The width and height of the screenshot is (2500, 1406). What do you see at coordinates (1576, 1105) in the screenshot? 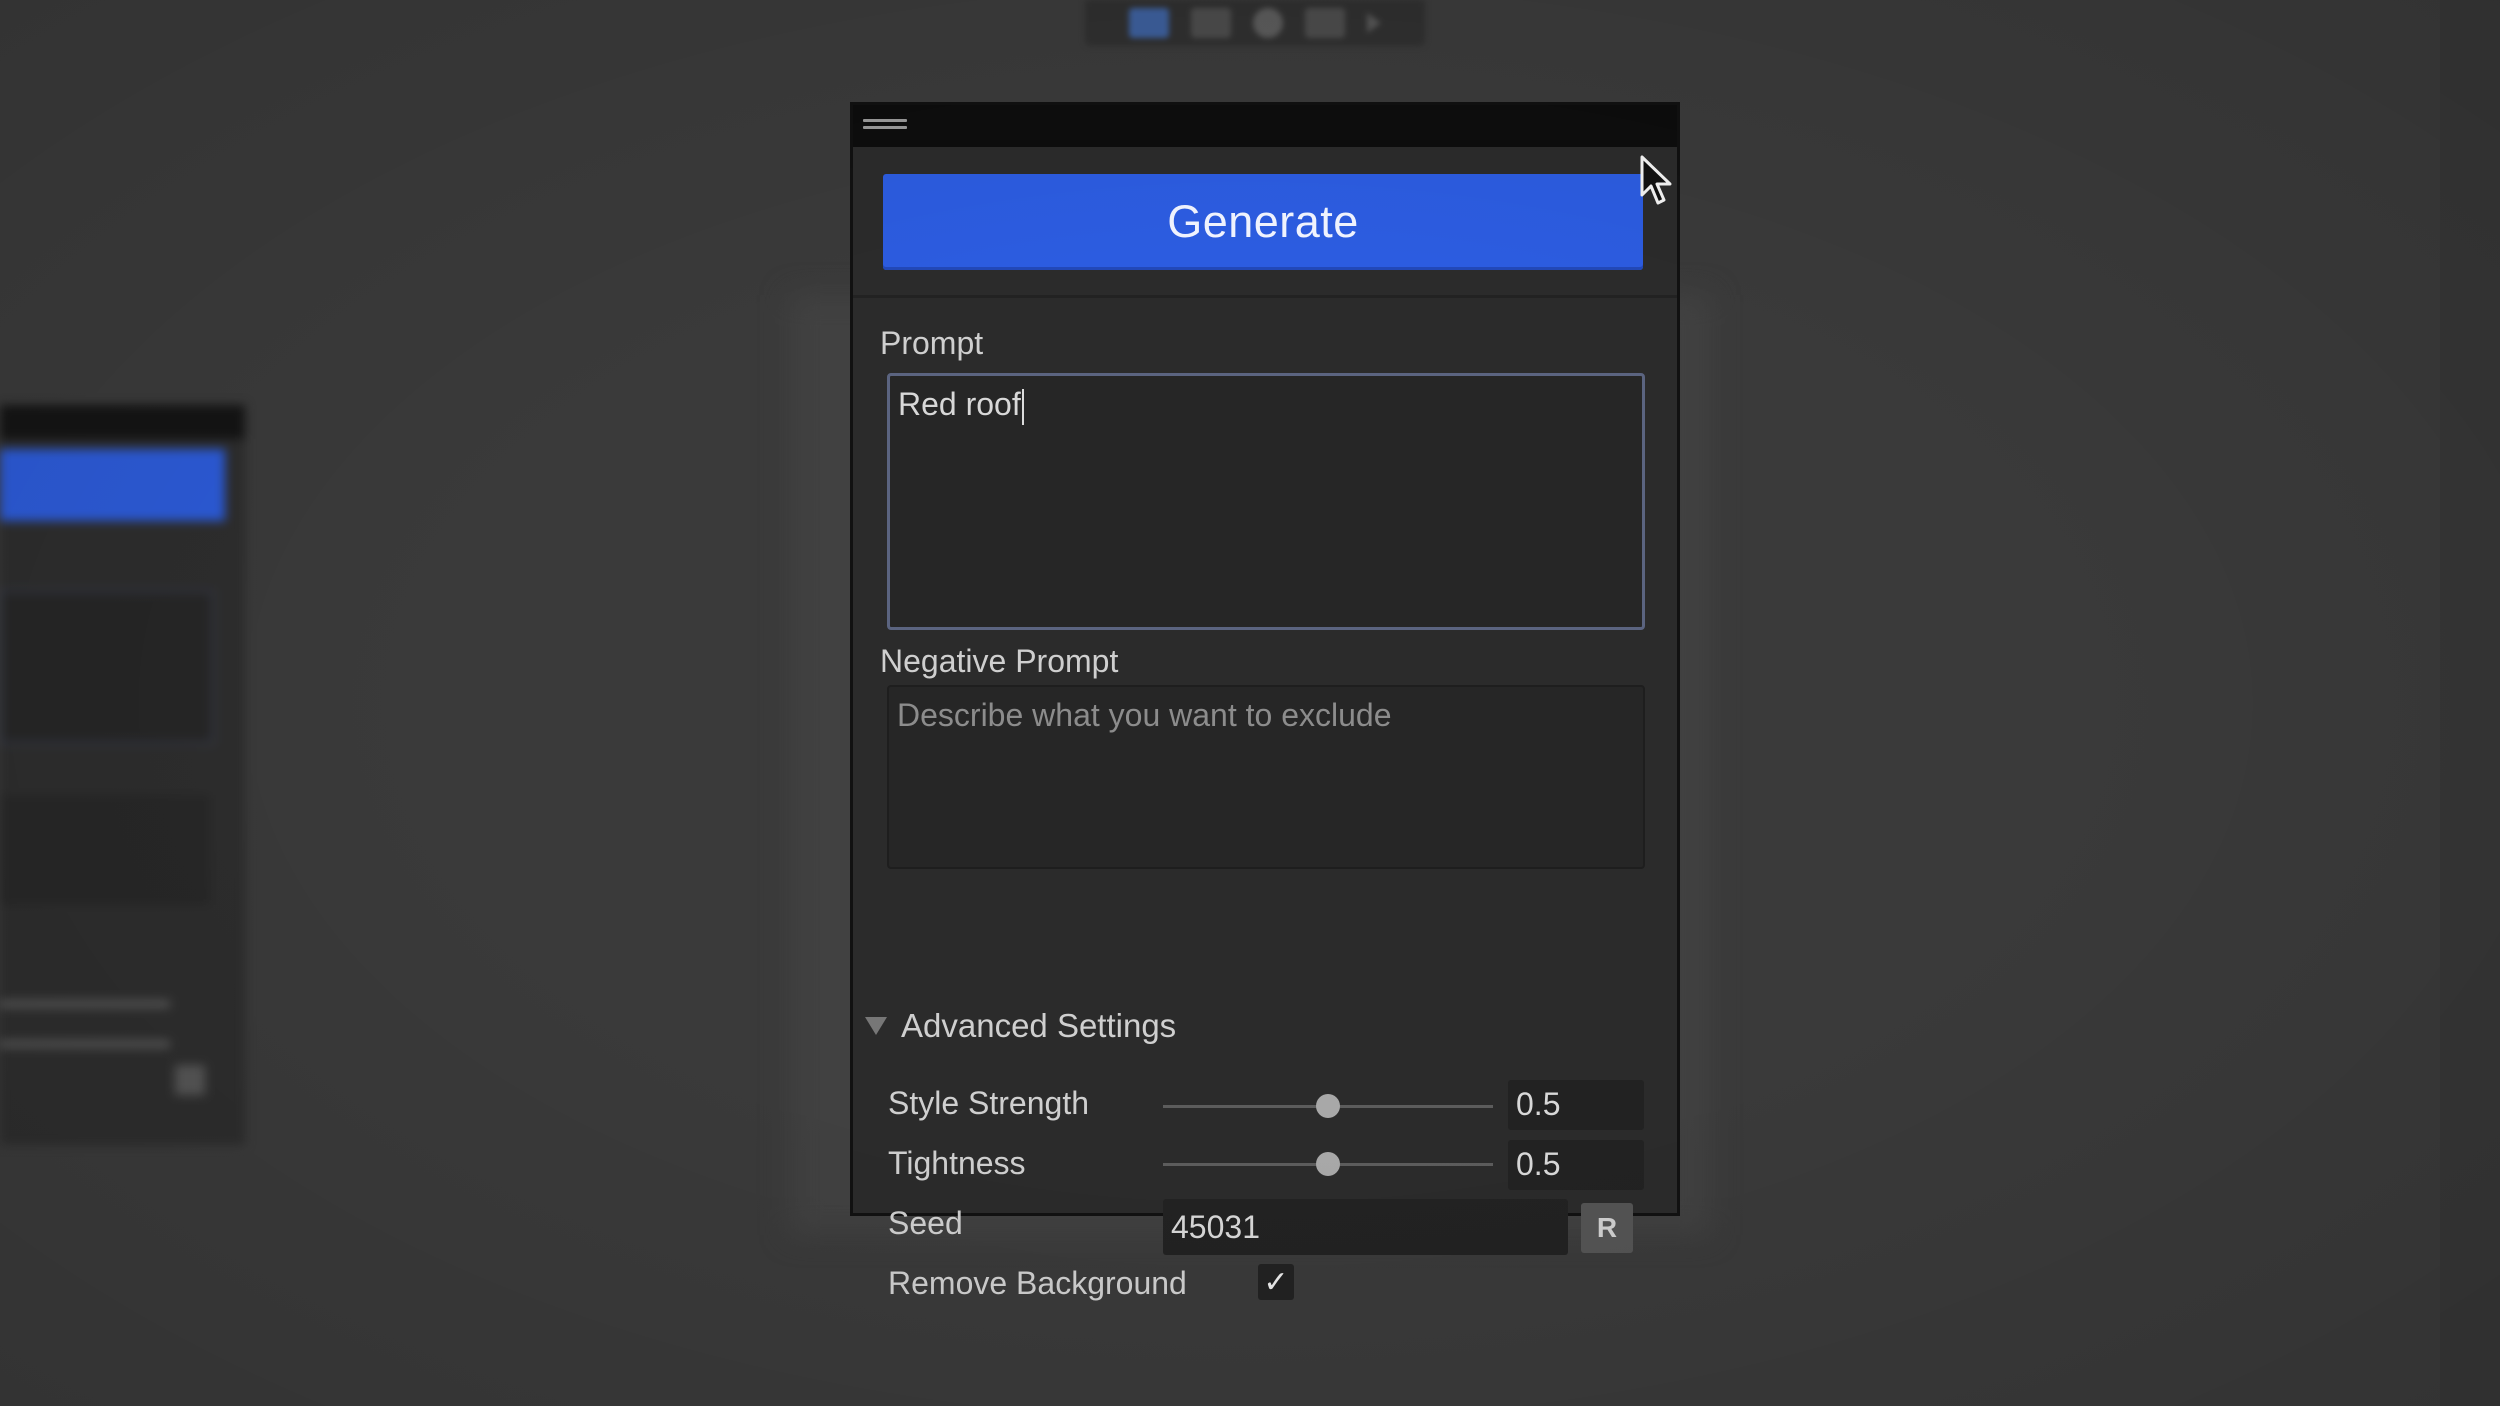
I see `style-strength-input: 0.5` at bounding box center [1576, 1105].